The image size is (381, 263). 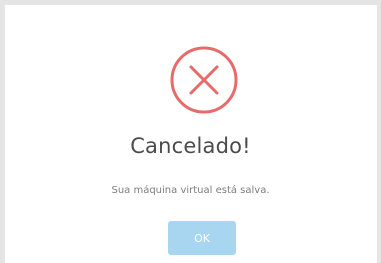 I want to click on right-border, so click(x=379, y=131).